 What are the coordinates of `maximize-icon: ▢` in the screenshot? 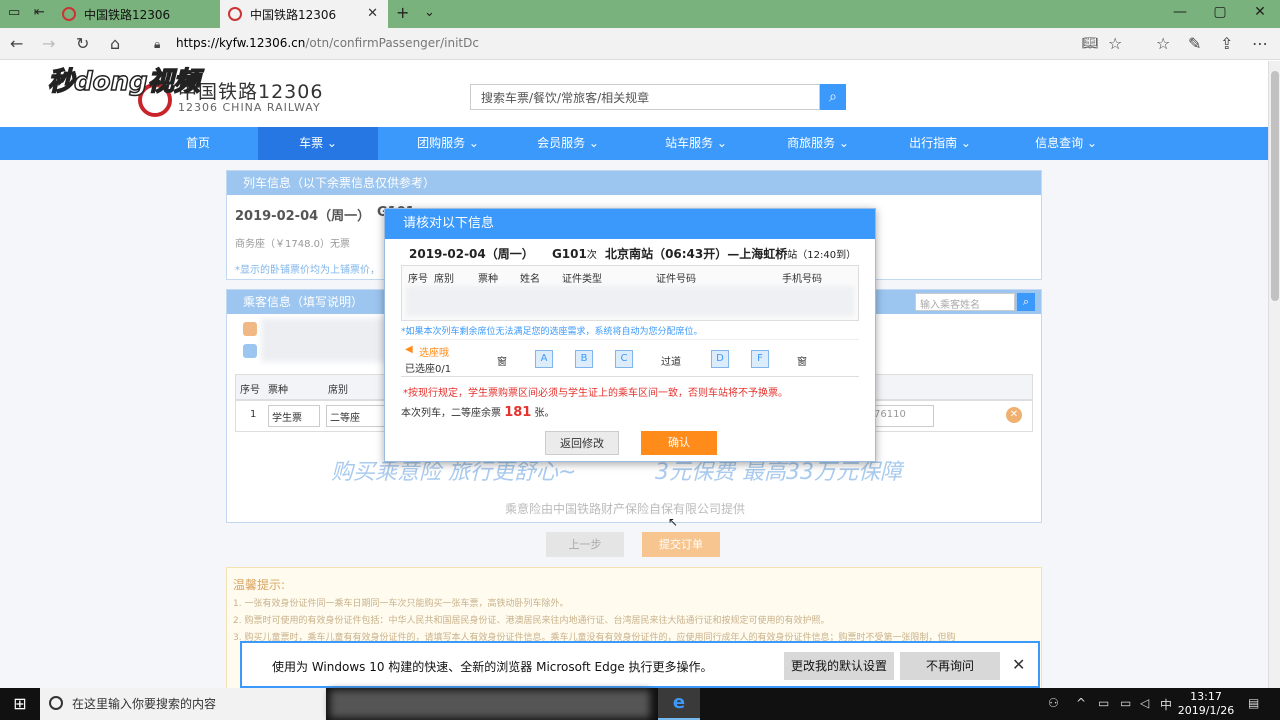 It's located at (1220, 12).